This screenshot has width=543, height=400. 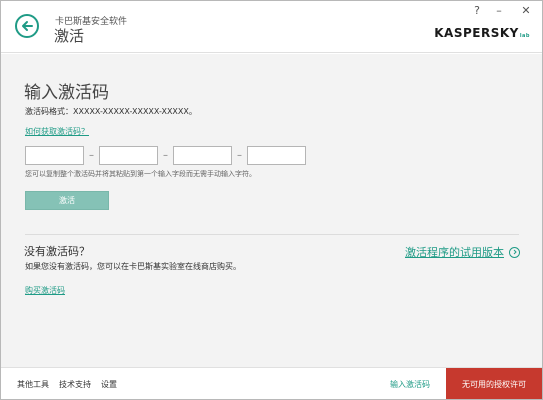 What do you see at coordinates (477, 10) in the screenshot?
I see `help-button: ?` at bounding box center [477, 10].